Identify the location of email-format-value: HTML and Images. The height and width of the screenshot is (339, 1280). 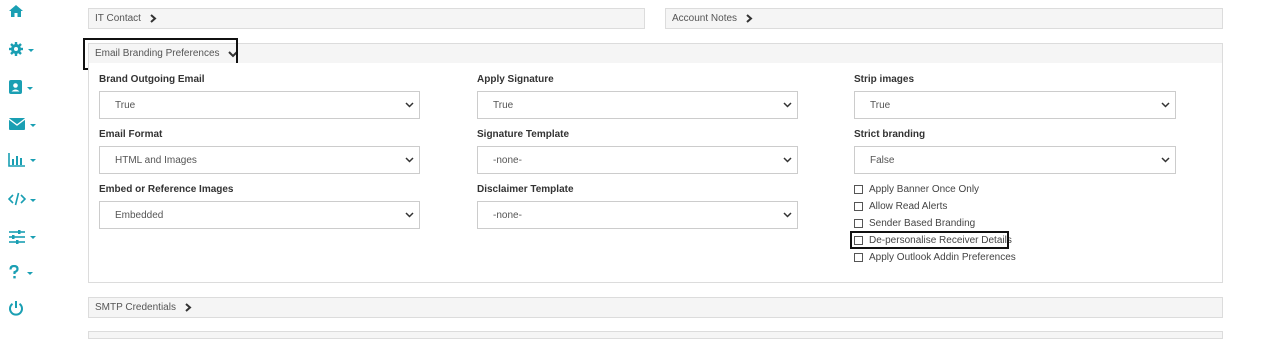
(156, 160).